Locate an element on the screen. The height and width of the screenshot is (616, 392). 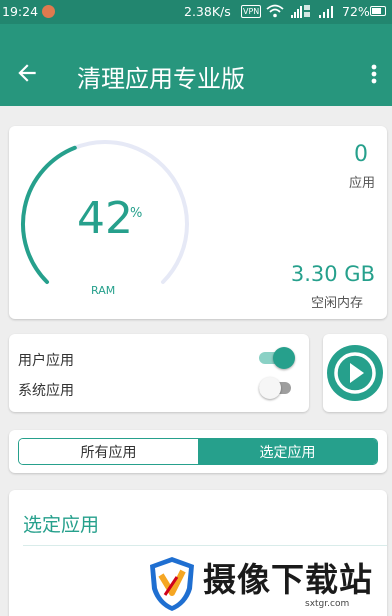
tab-bar: 所有应用 选定应用 is located at coordinates (198, 451).